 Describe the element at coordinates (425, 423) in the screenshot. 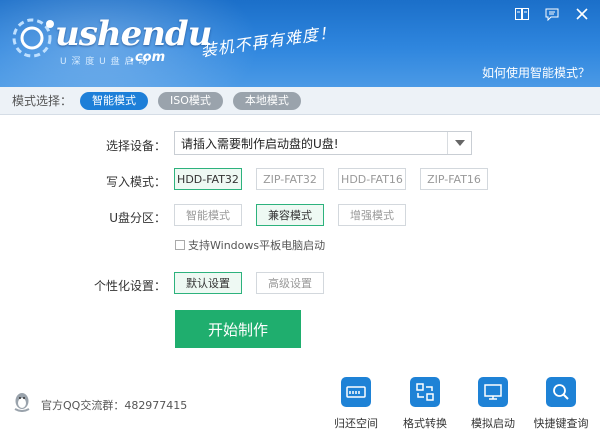

I see `tool-format-convert-label: 格式转换` at that location.